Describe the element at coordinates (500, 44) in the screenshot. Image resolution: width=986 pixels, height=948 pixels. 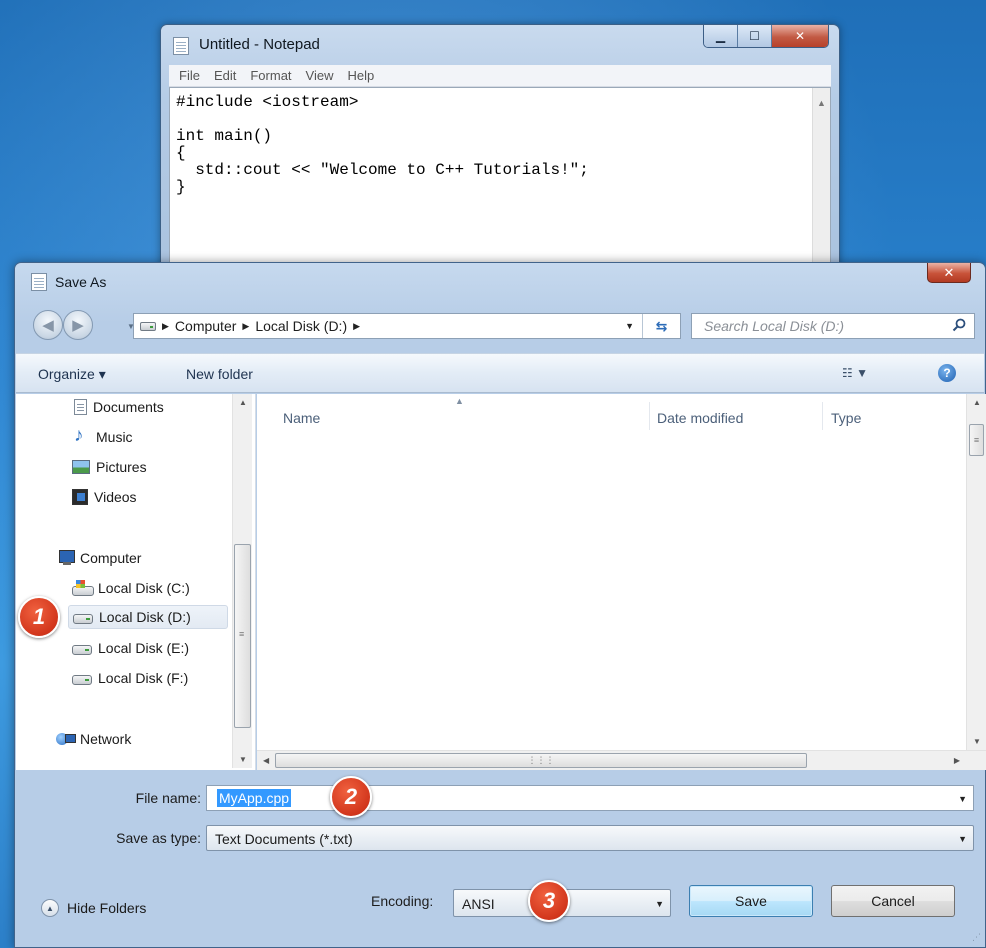
I see `notepad-titlebar: Untitled - Notepad ▁ ☐ ✕` at that location.